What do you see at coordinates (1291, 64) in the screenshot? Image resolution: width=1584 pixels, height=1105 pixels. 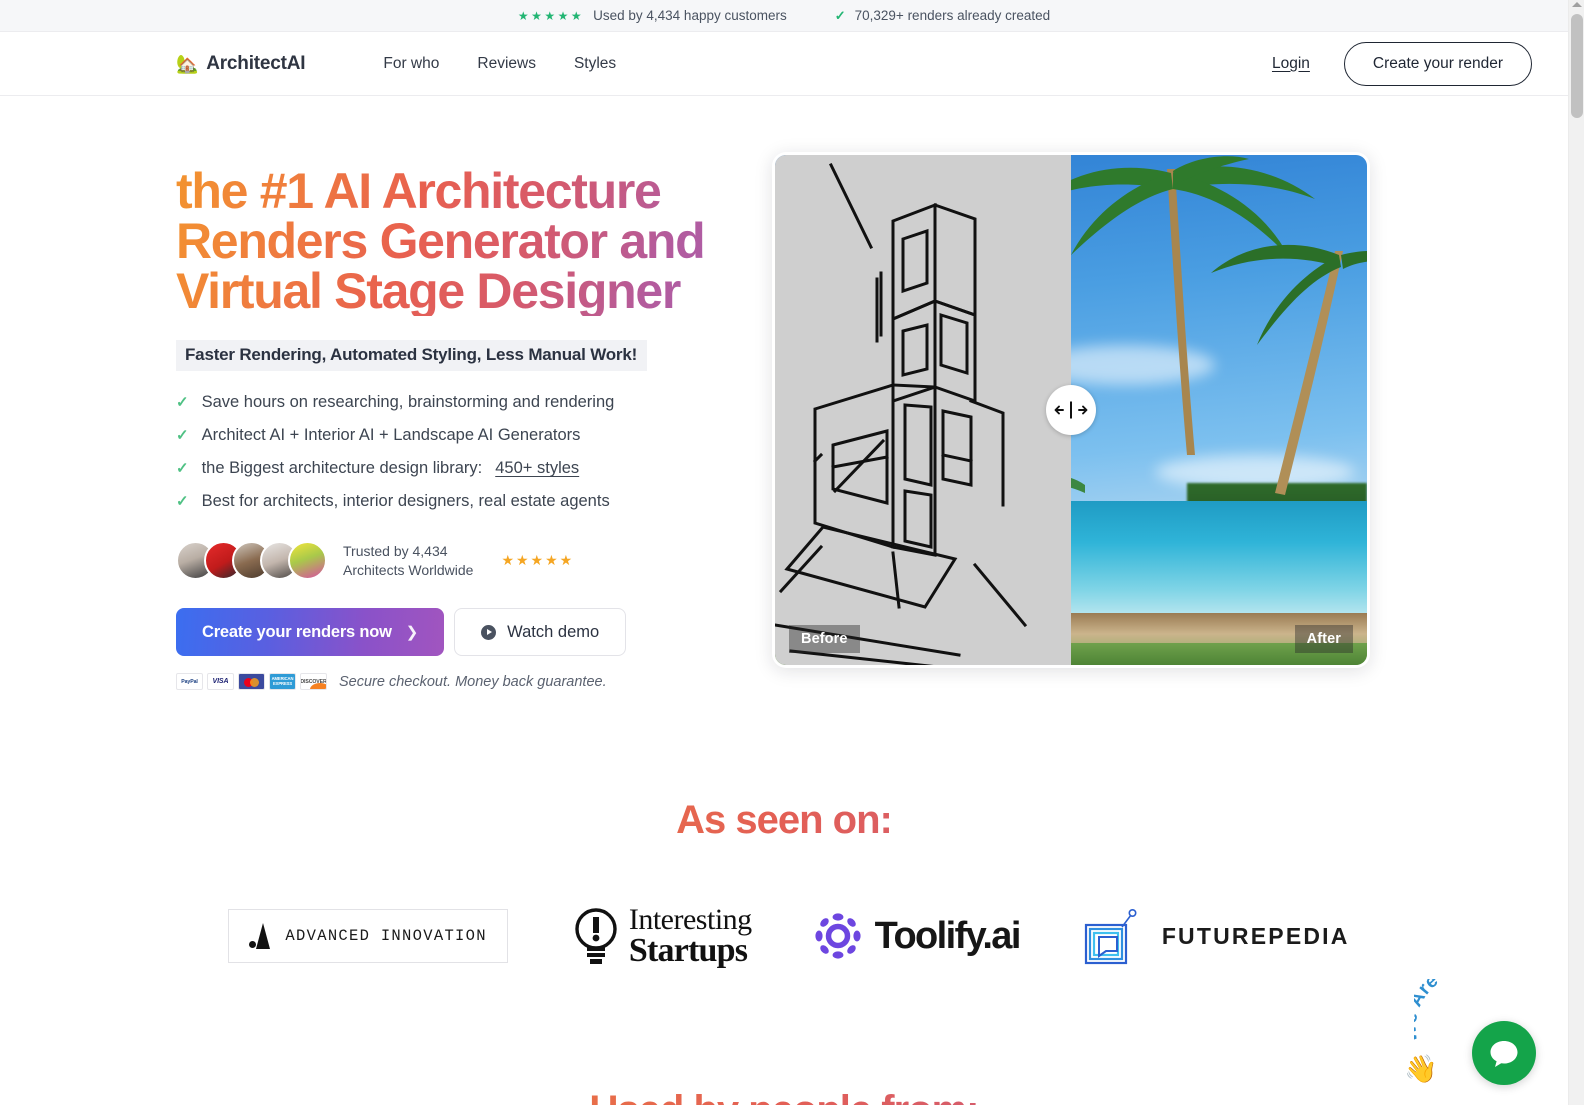 I see `login-link: Login` at bounding box center [1291, 64].